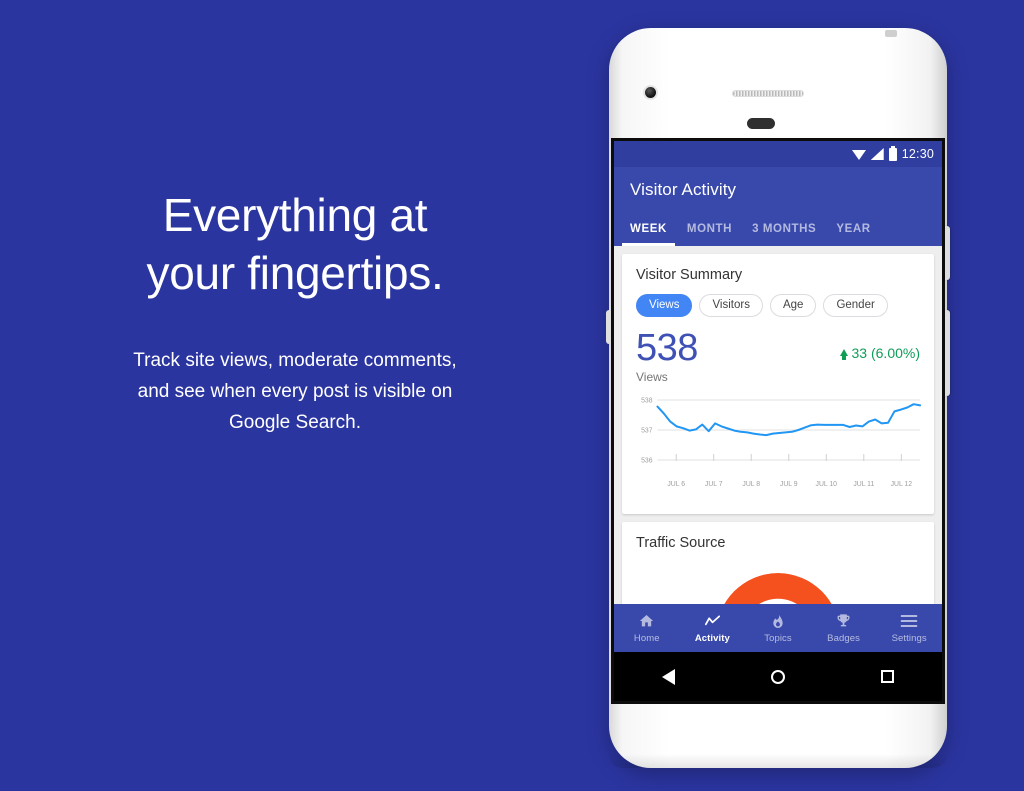  Describe the element at coordinates (689, 275) in the screenshot. I see `visitor-summary-title: Visitor Summary` at that location.